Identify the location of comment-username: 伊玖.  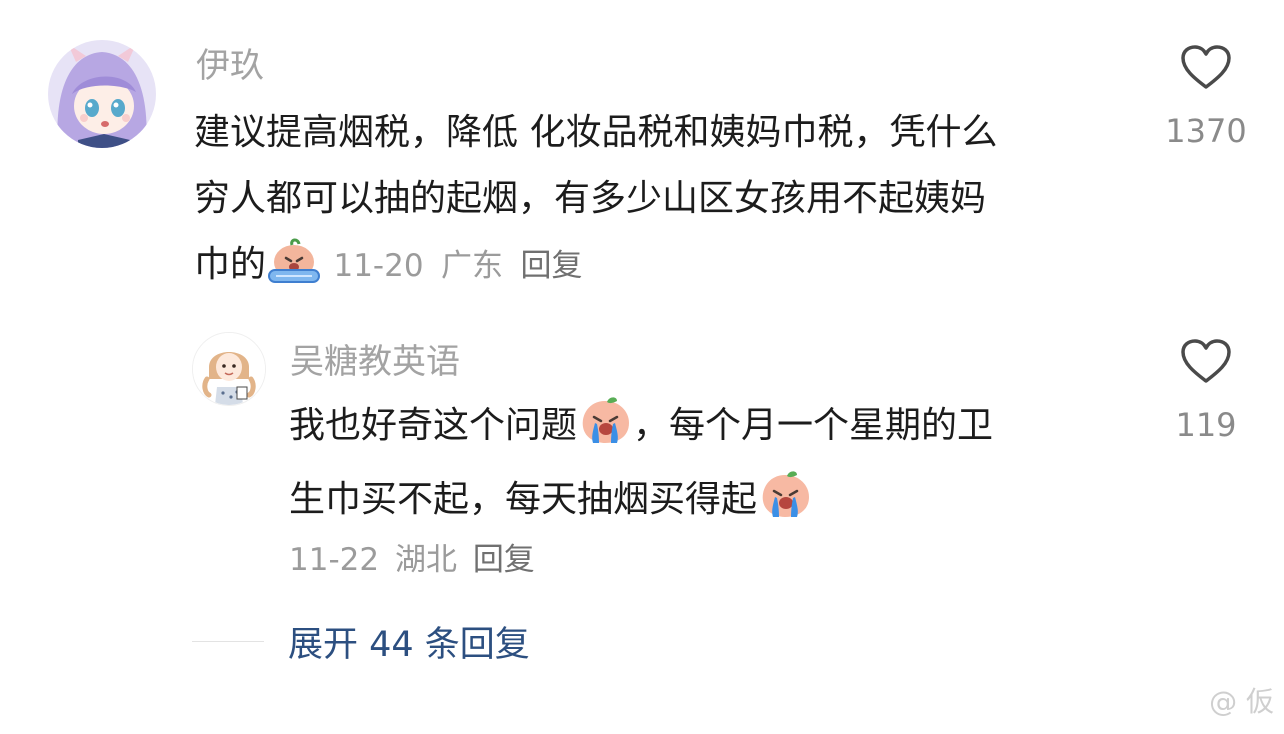
(230, 66).